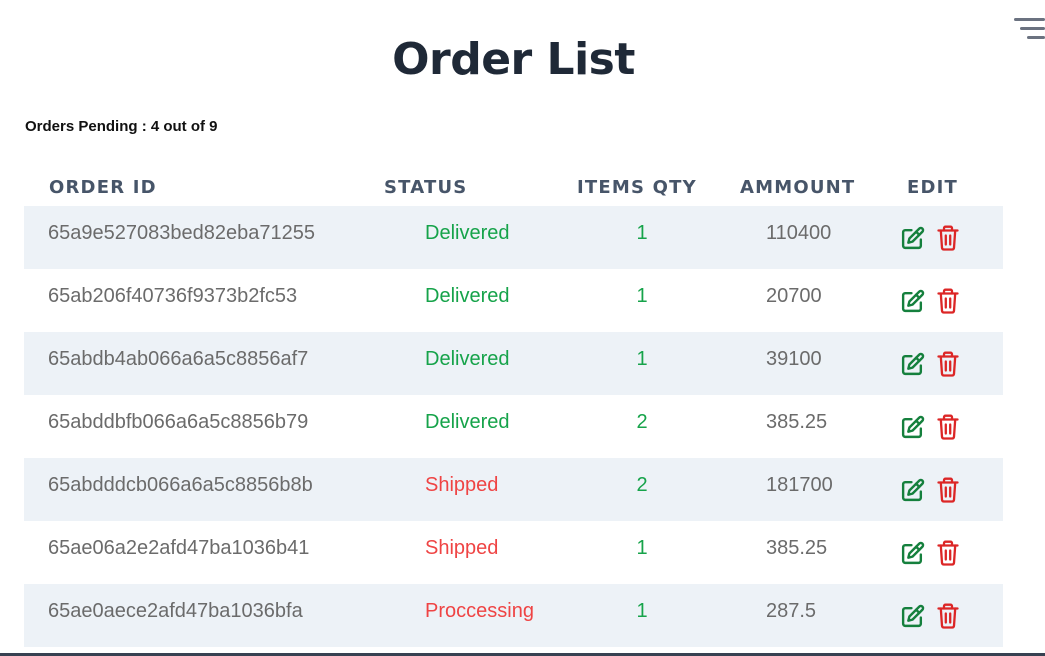  I want to click on table-row: 65abdb4ab066a6a5c8856af7 Delivered 1 39100, so click(513, 363).